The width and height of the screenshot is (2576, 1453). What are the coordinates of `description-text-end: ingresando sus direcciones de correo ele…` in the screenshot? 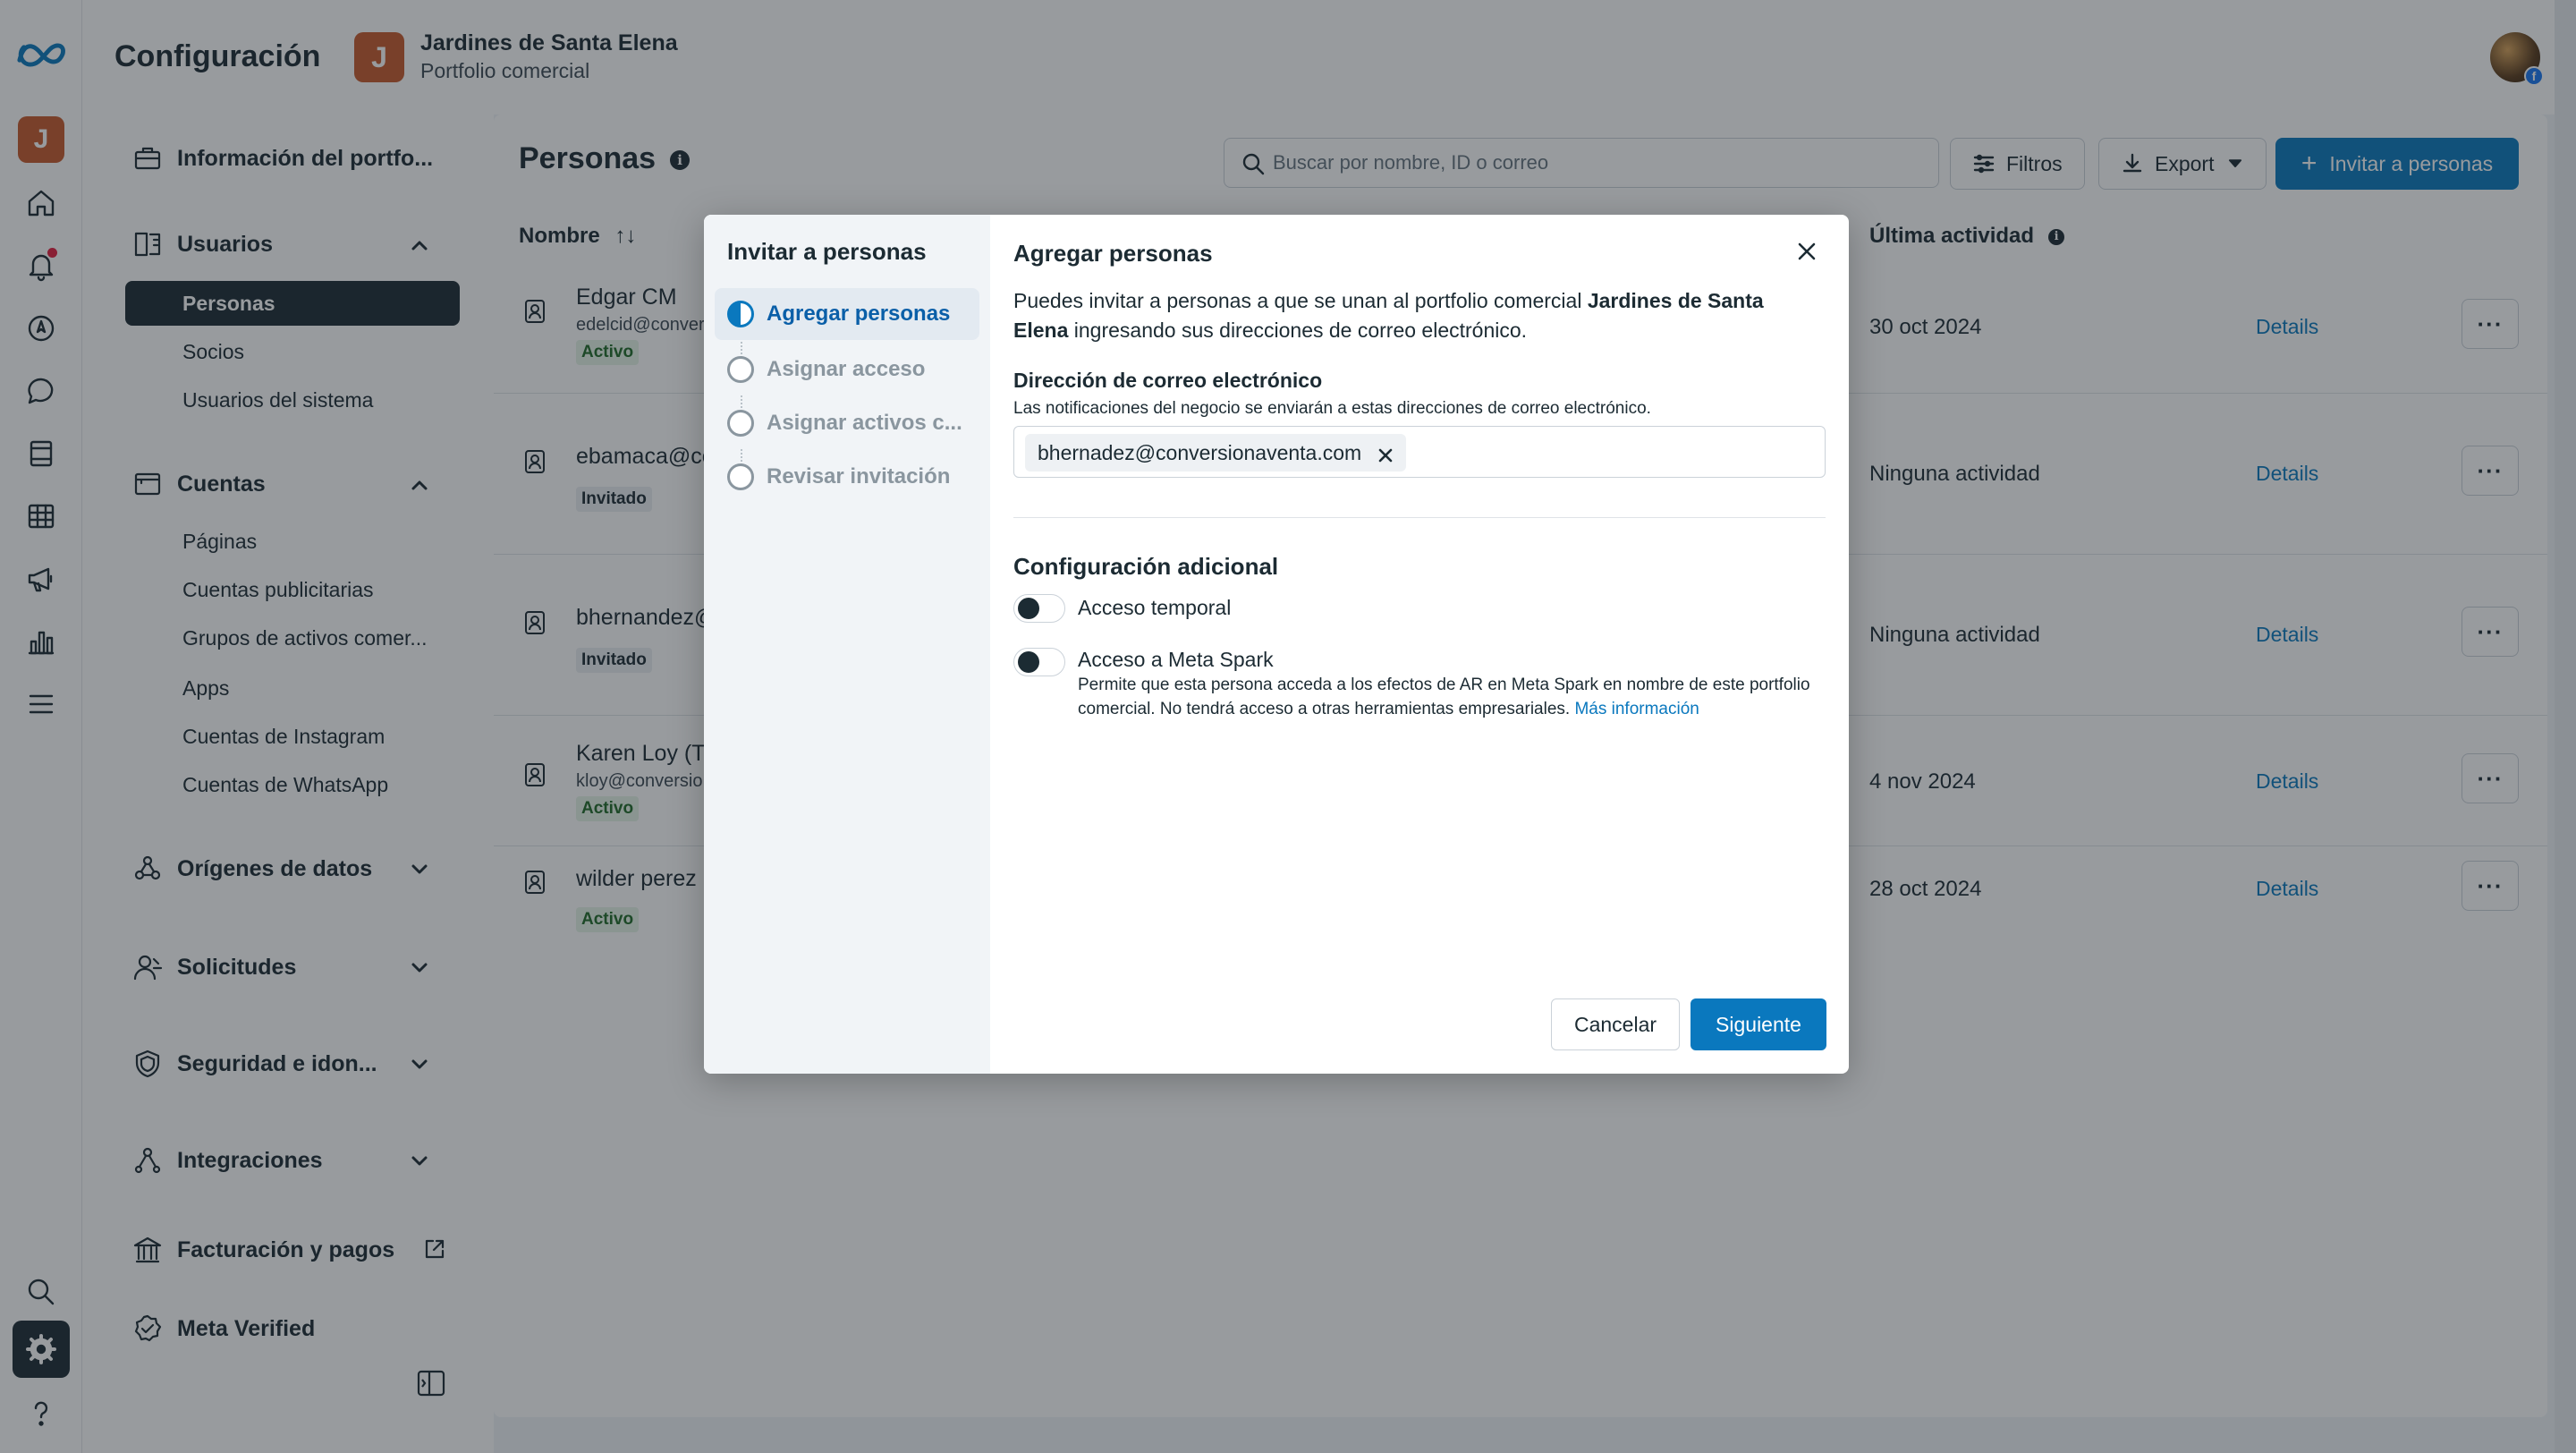 It's located at (1298, 330).